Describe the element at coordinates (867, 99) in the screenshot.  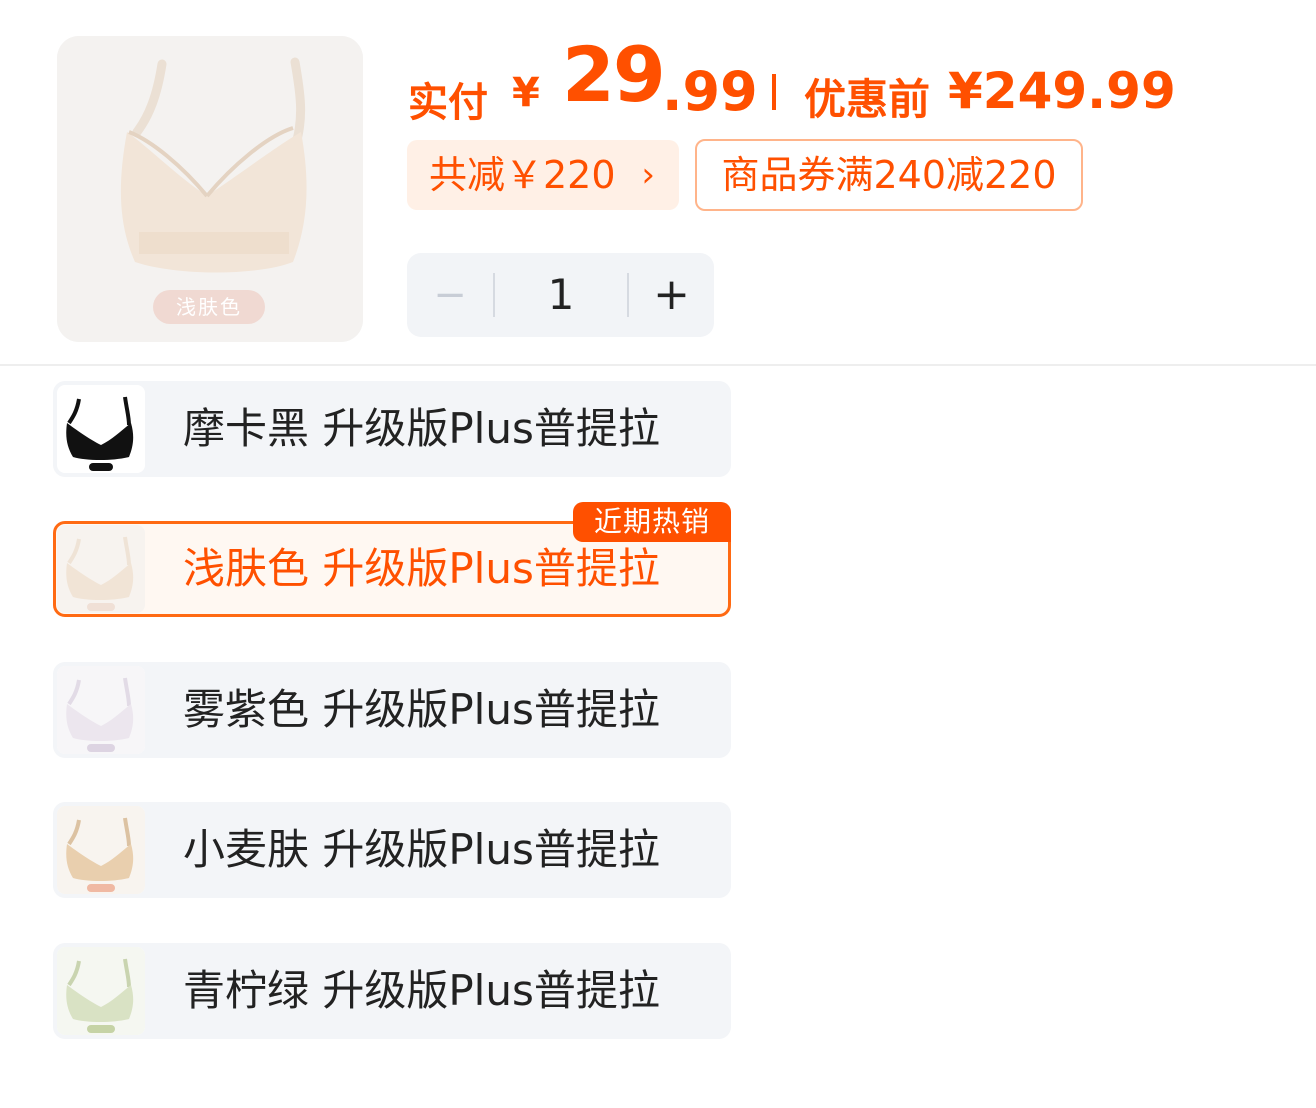
I see `original-price-label: 优惠前` at that location.